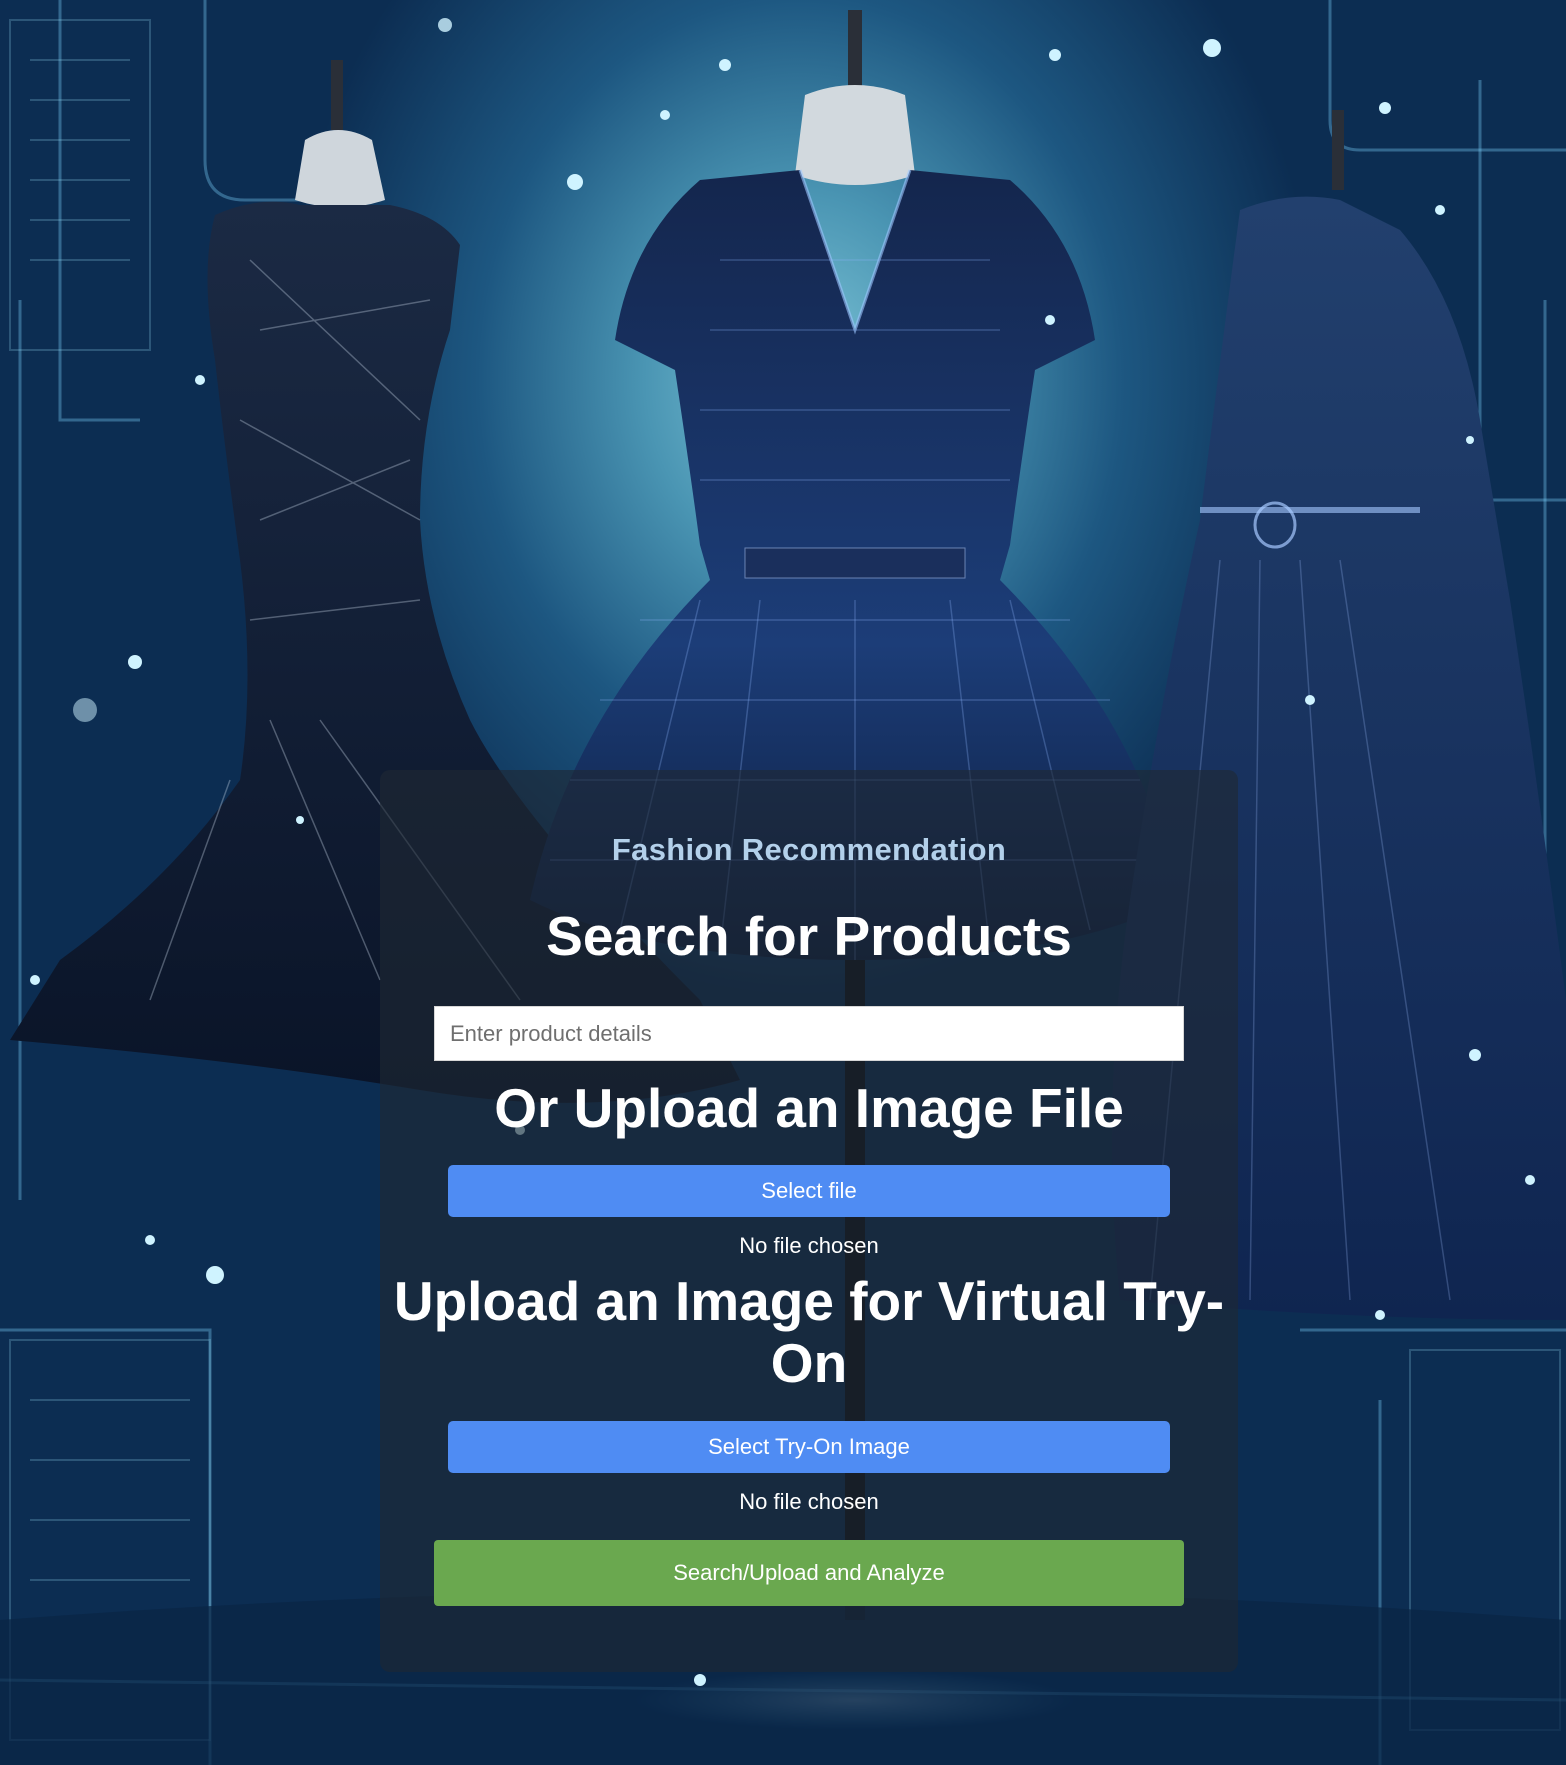  What do you see at coordinates (809, 1573) in the screenshot?
I see `search-upload-analyze-button: Search/Upload and Analyze` at bounding box center [809, 1573].